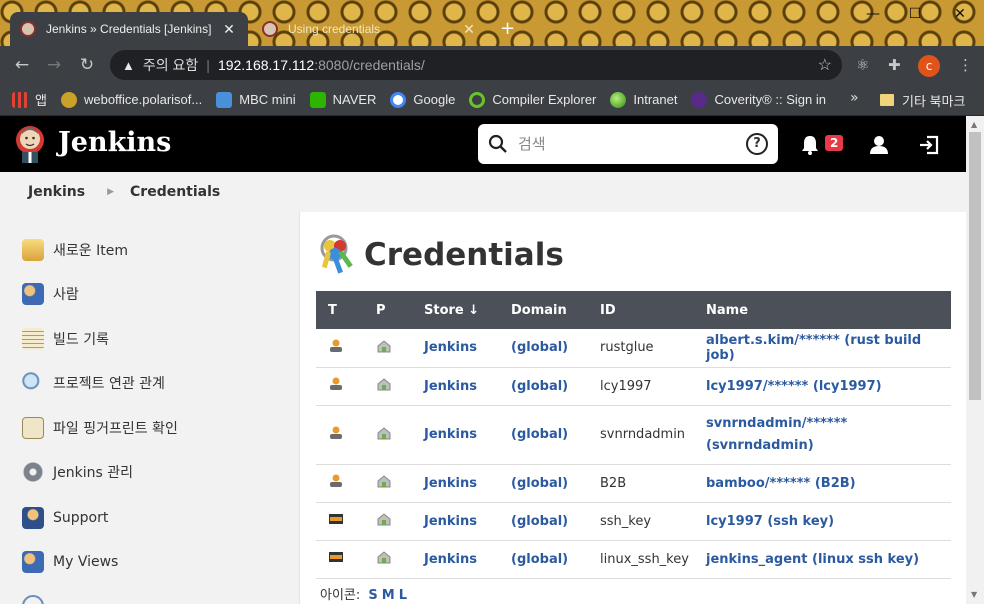  What do you see at coordinates (81, 340) in the screenshot?
I see `sidebar-item-label: 빌드 기록` at bounding box center [81, 340].